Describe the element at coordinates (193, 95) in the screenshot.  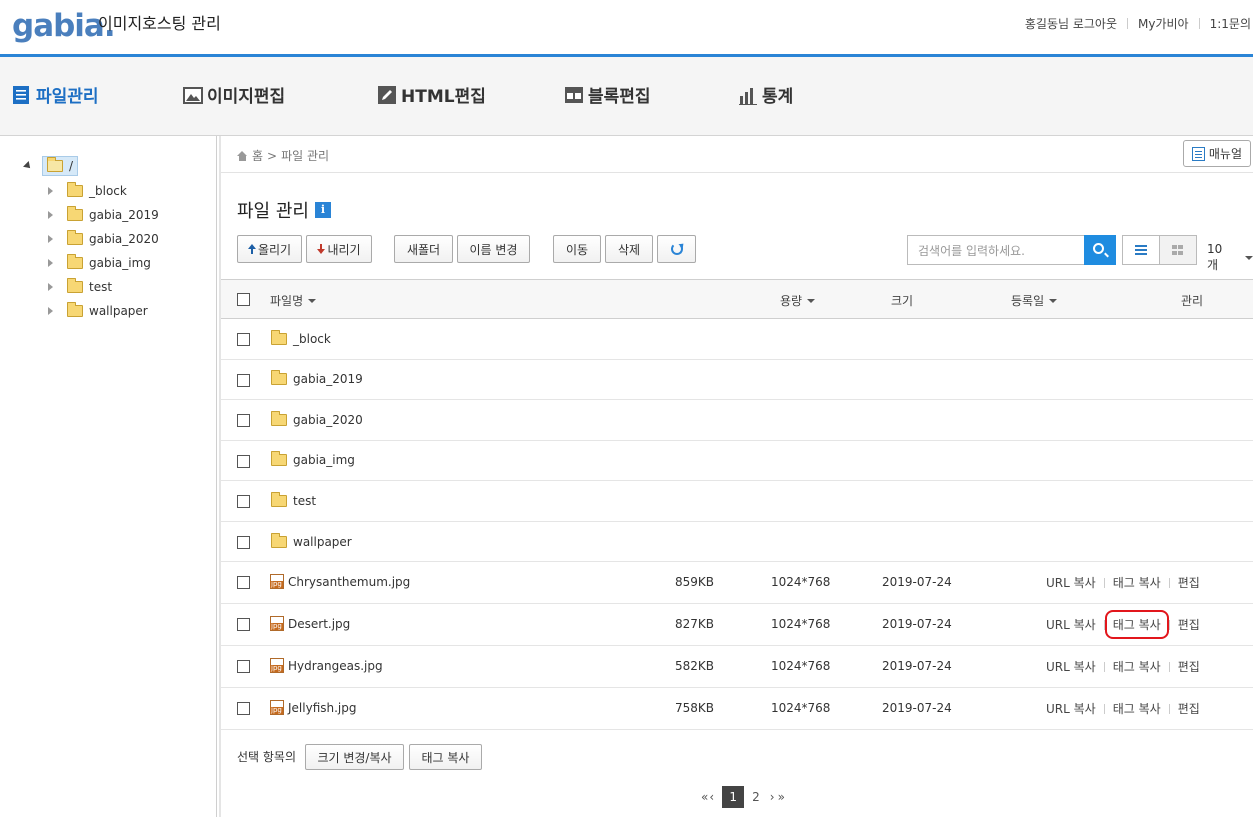
I see `image-edit-icon` at that location.